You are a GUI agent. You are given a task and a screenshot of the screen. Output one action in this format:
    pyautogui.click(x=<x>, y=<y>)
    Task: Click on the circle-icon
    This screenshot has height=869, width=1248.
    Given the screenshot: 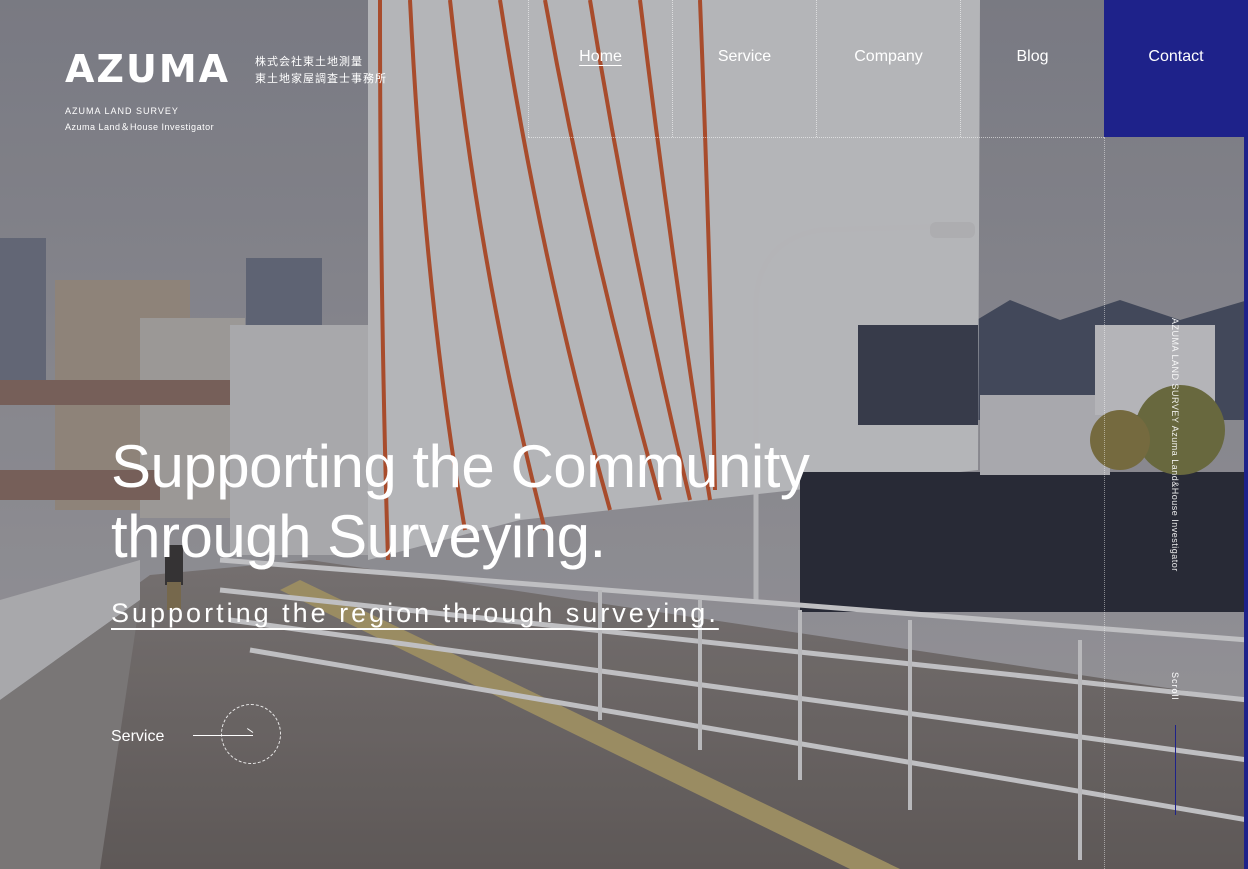 What is the action you would take?
    pyautogui.click(x=251, y=734)
    